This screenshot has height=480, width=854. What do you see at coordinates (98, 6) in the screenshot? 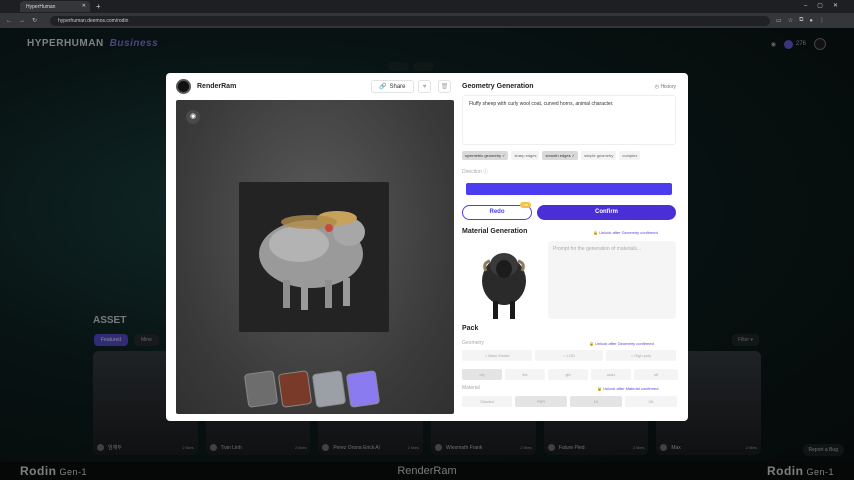
I see `new-tab-icon: +` at bounding box center [98, 6].